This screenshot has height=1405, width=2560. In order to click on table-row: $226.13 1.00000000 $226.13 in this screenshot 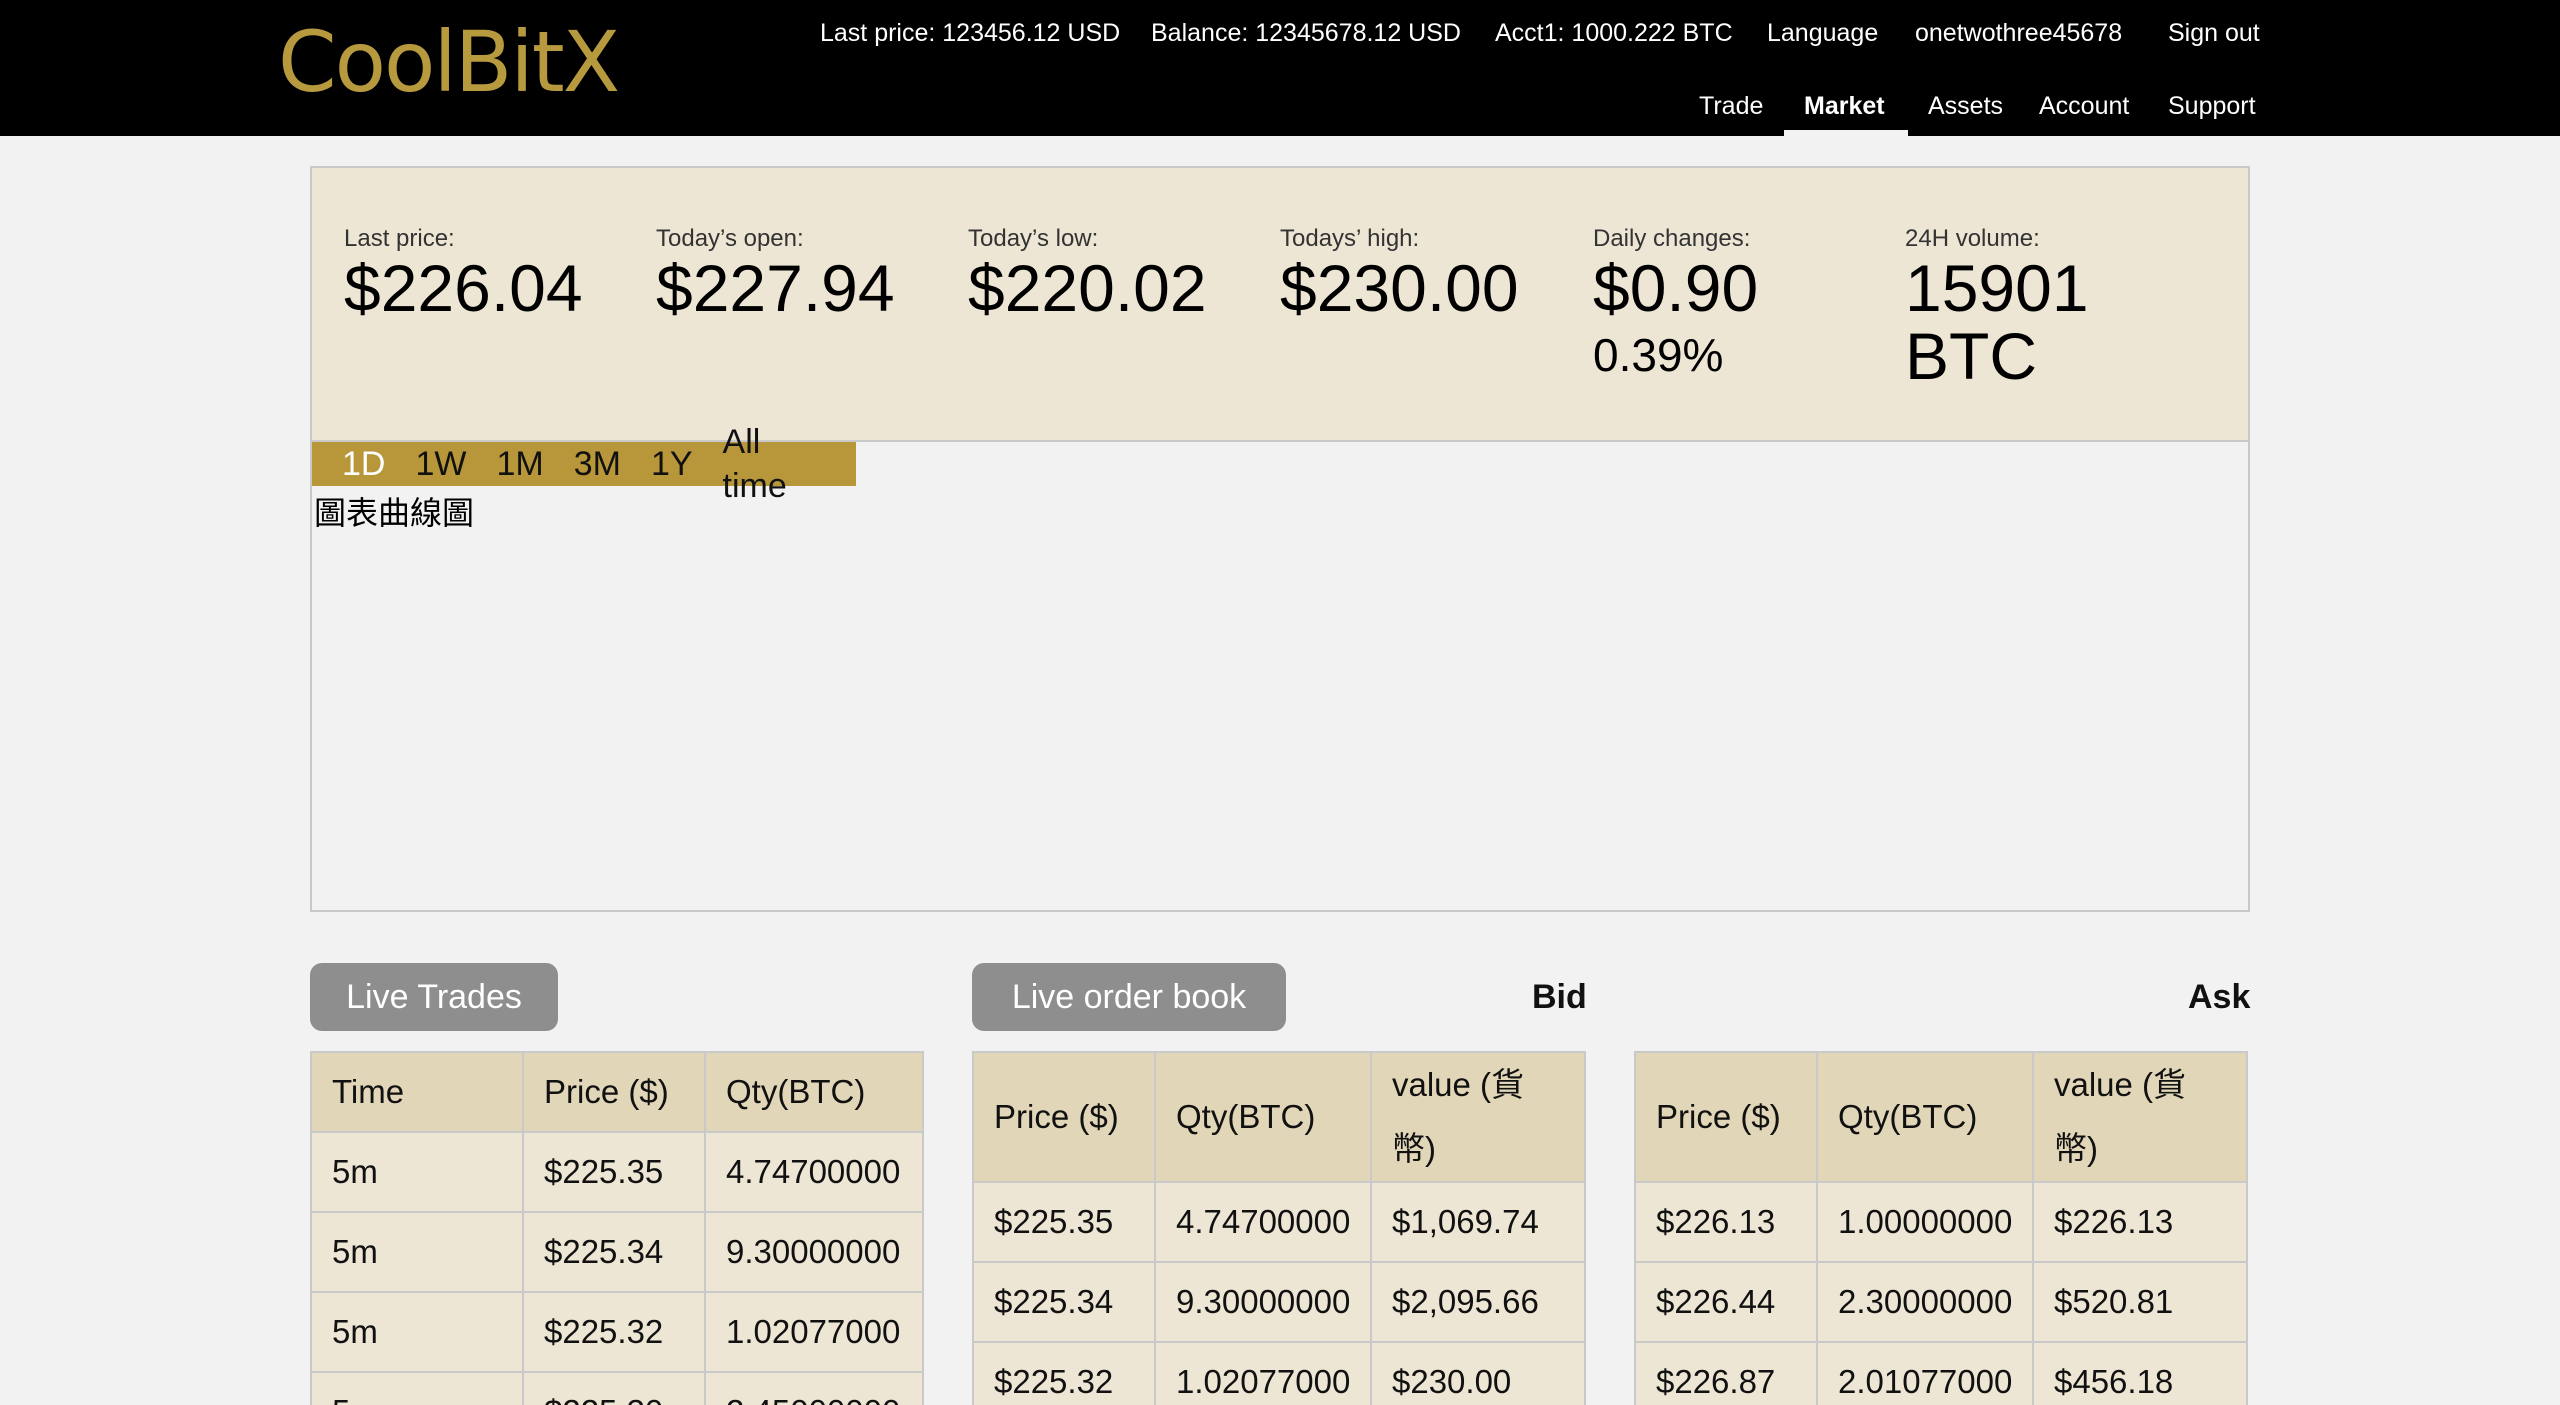, I will do `click(1941, 1222)`.